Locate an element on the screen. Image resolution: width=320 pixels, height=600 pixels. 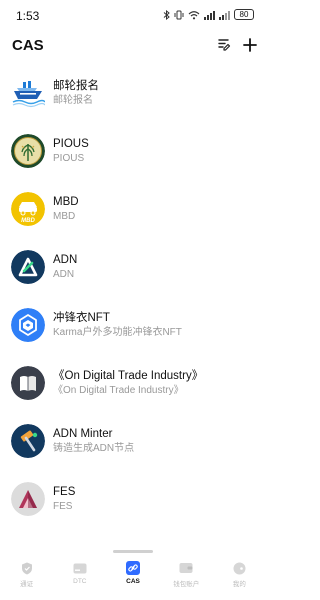
item-subtitle: ADN is located at coordinates (64, 274).